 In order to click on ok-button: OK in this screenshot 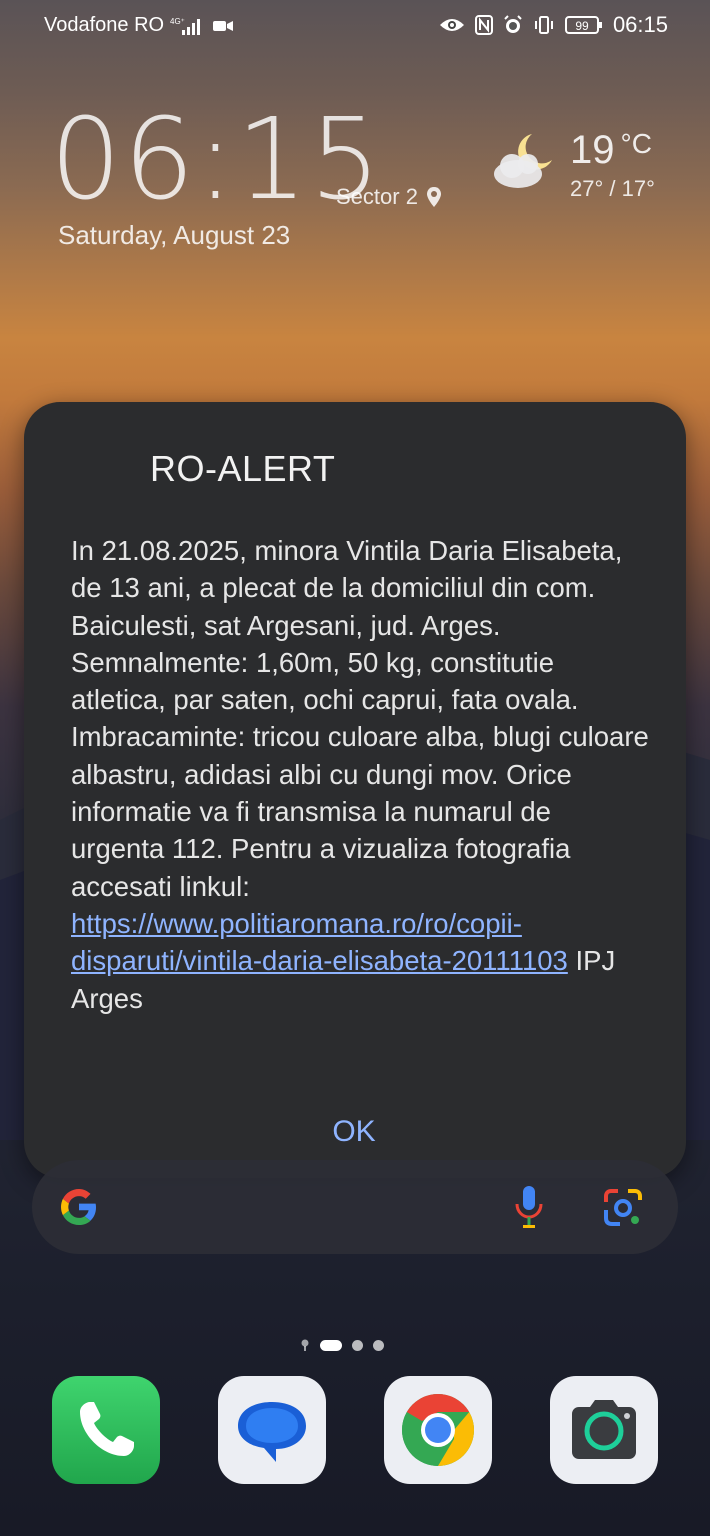, I will do `click(354, 1132)`.